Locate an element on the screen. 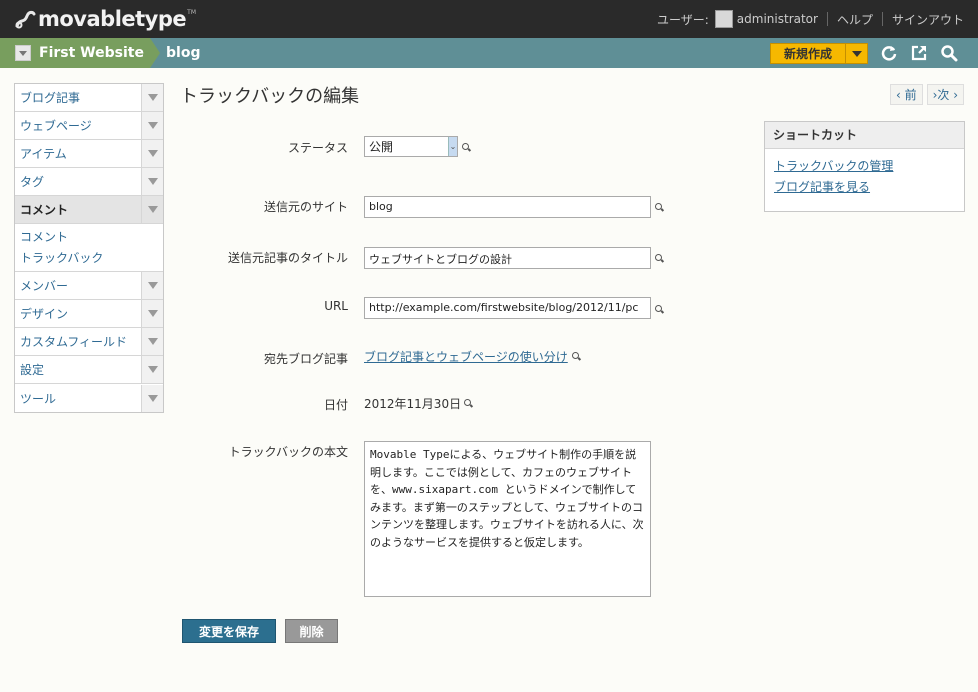 The height and width of the screenshot is (692, 978). previous-link: ‹ 前 is located at coordinates (906, 94).